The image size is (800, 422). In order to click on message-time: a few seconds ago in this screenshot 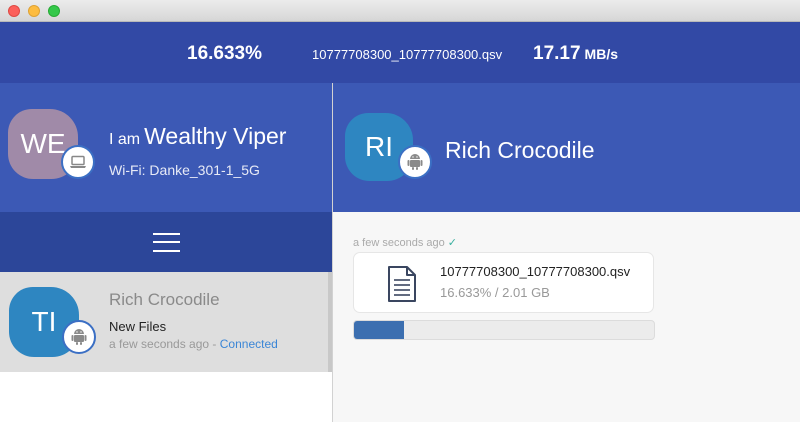, I will do `click(399, 243)`.